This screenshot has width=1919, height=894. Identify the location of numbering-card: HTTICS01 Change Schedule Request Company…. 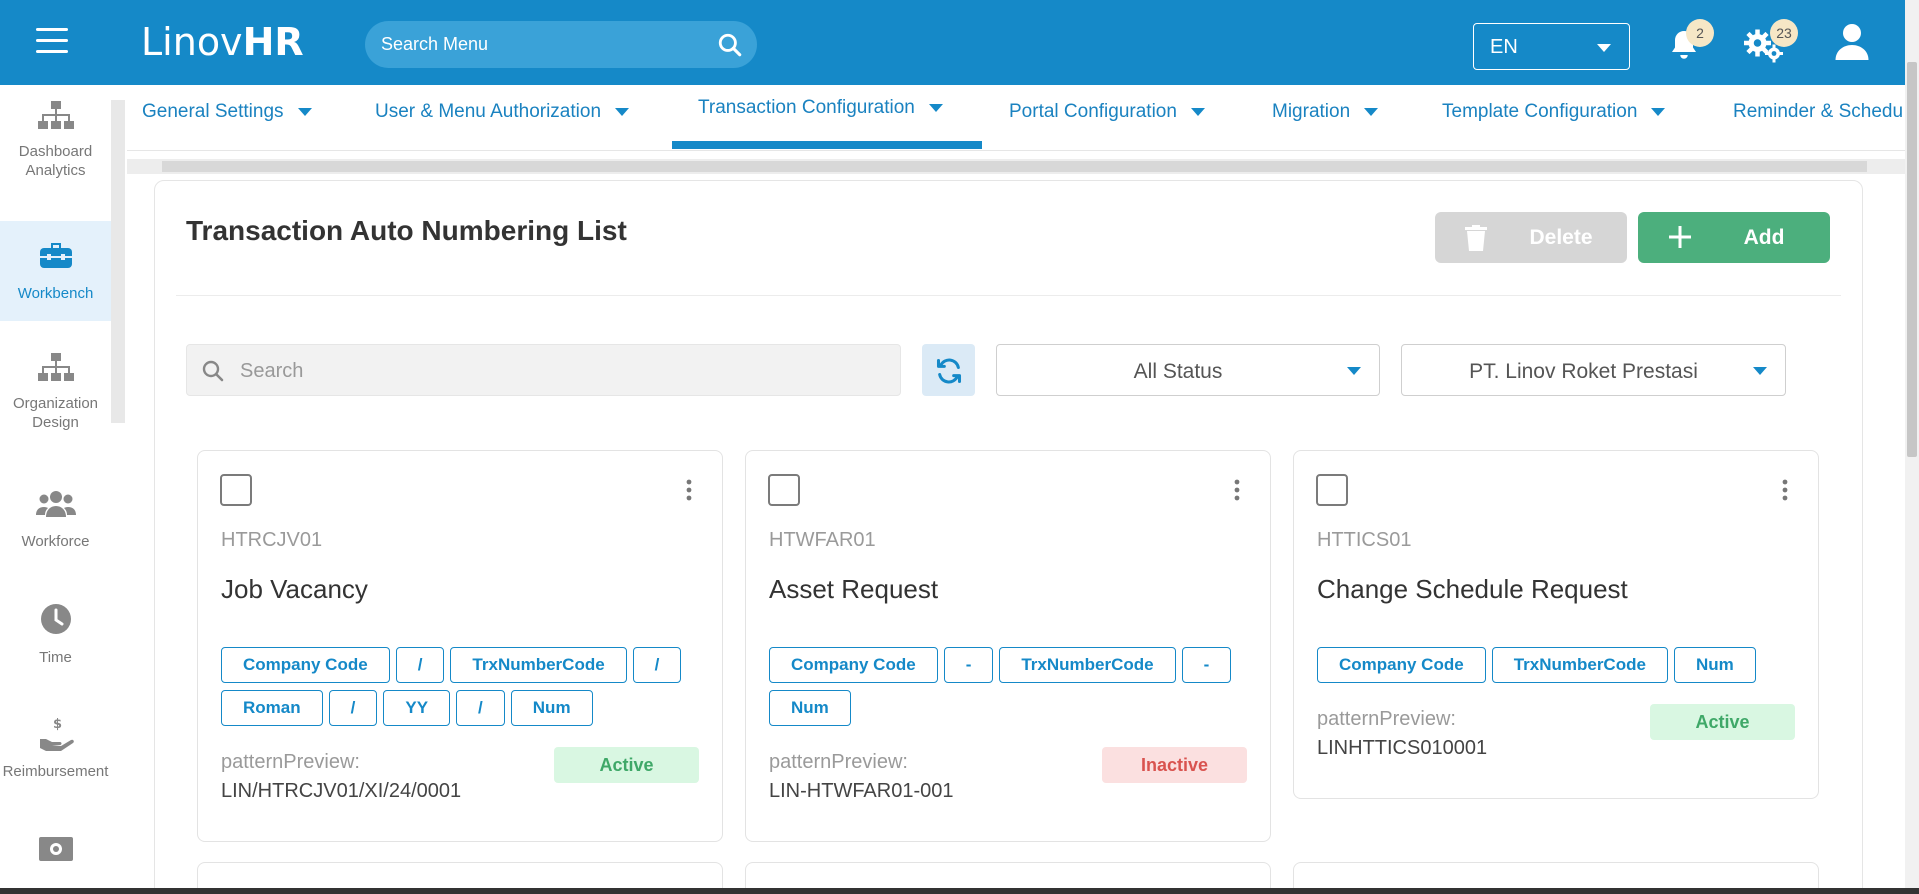
(1556, 624).